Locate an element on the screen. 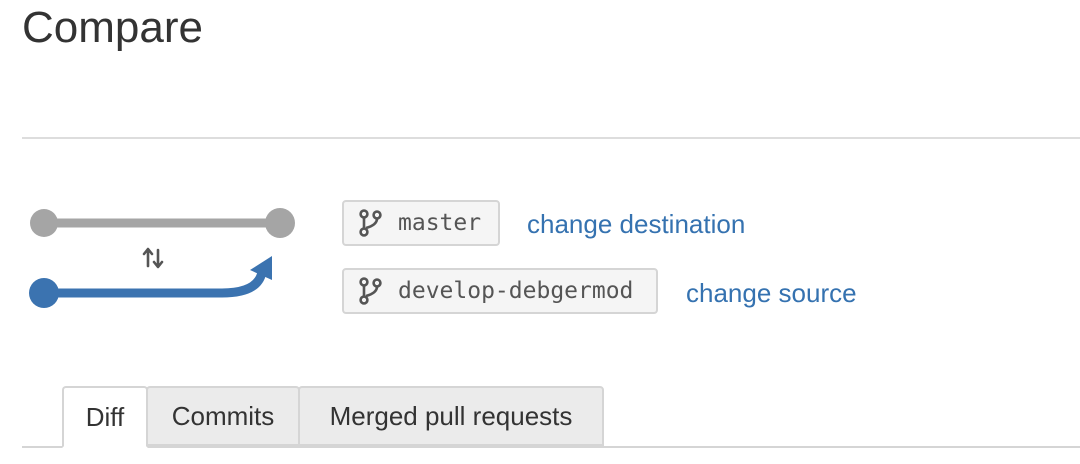 The width and height of the screenshot is (1080, 464). destination-branch-line is located at coordinates (162, 223).